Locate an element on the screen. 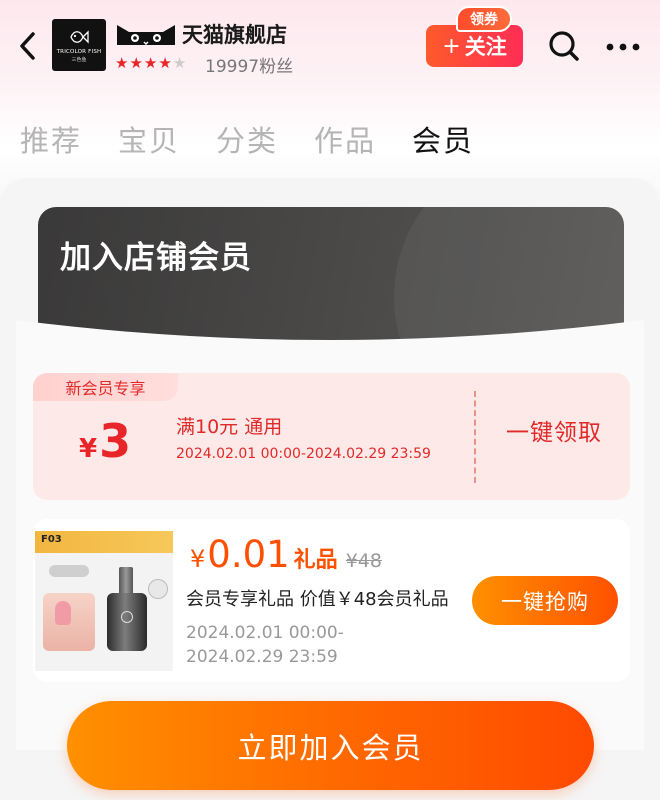 This screenshot has width=660, height=800. gift-price-label: 礼品 is located at coordinates (315, 560).